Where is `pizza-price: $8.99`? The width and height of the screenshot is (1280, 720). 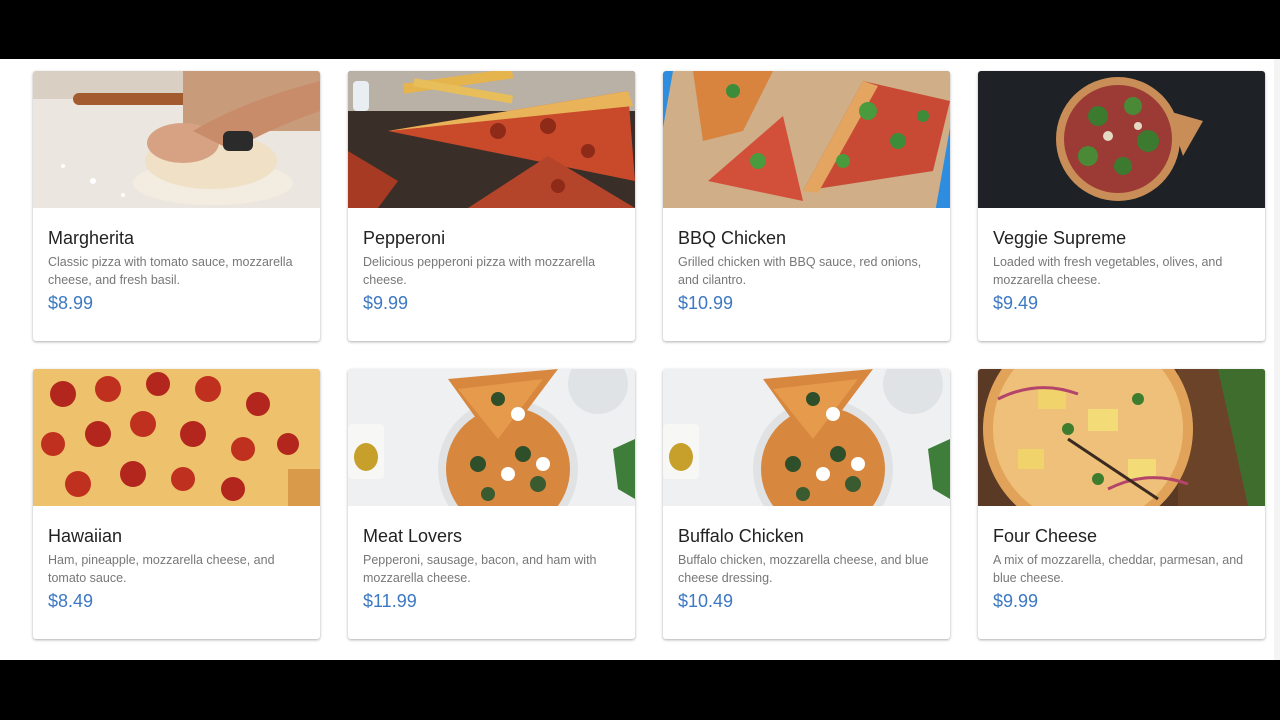 pizza-price: $8.99 is located at coordinates (71, 303).